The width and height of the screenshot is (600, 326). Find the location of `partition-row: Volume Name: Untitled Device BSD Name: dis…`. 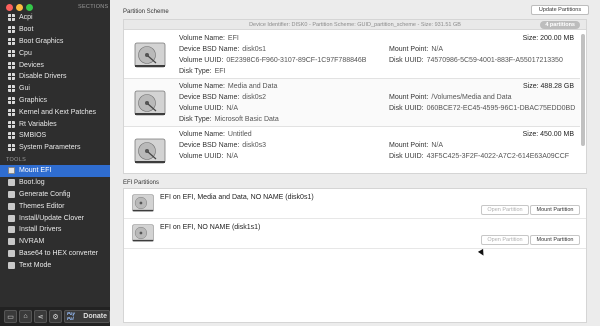

partition-row: Volume Name: Untitled Device BSD Name: dis… is located at coordinates (352, 150).